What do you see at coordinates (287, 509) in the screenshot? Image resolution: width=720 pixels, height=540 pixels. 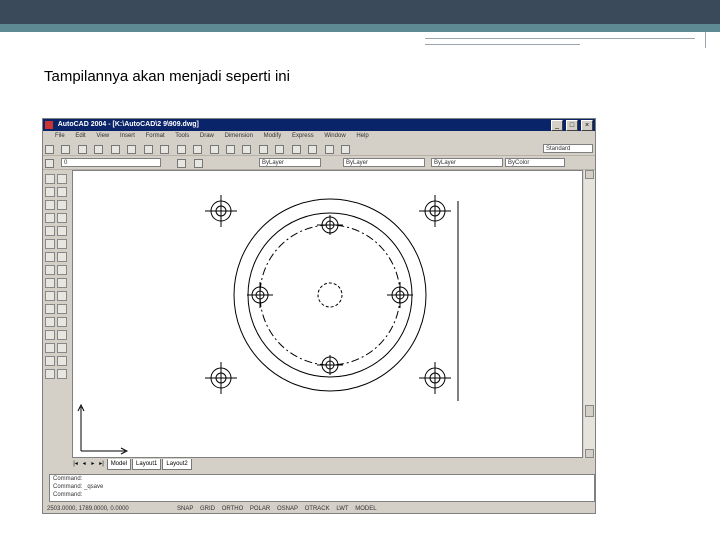 I see `osnap-toggle: OSNAP` at bounding box center [287, 509].